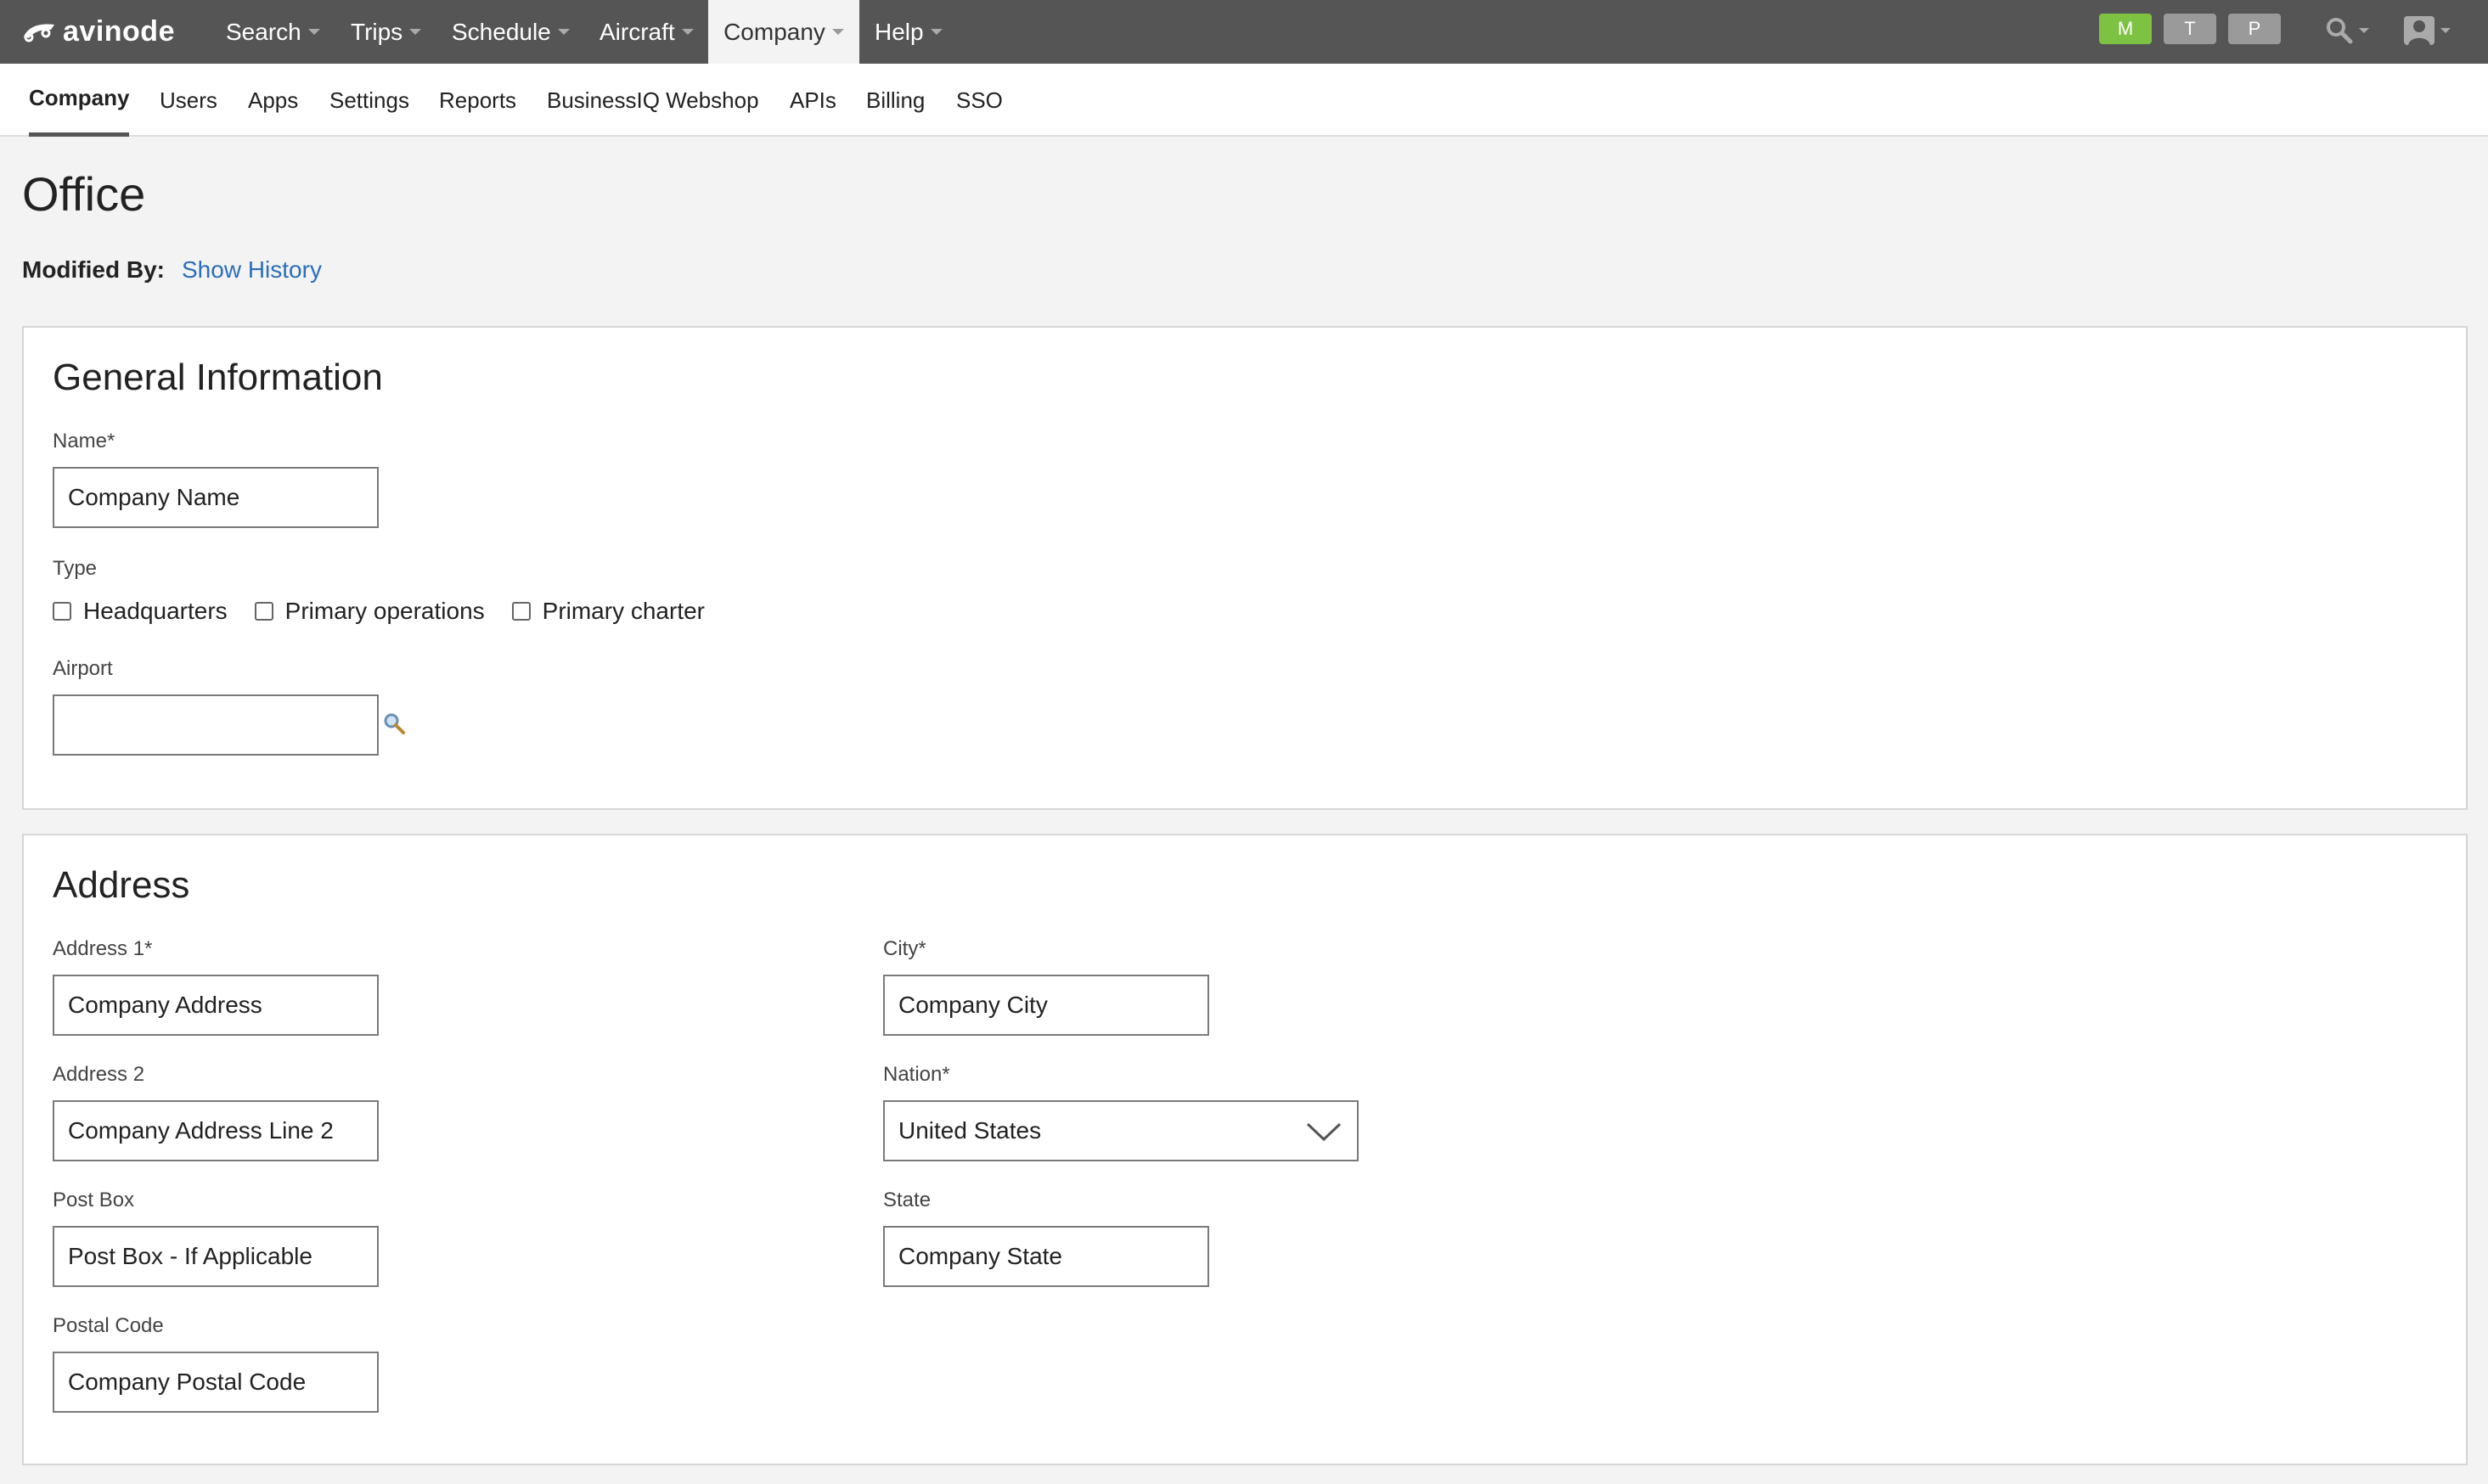 The height and width of the screenshot is (1484, 2488). What do you see at coordinates (970, 1130) in the screenshot?
I see `nation-select-value: United States` at bounding box center [970, 1130].